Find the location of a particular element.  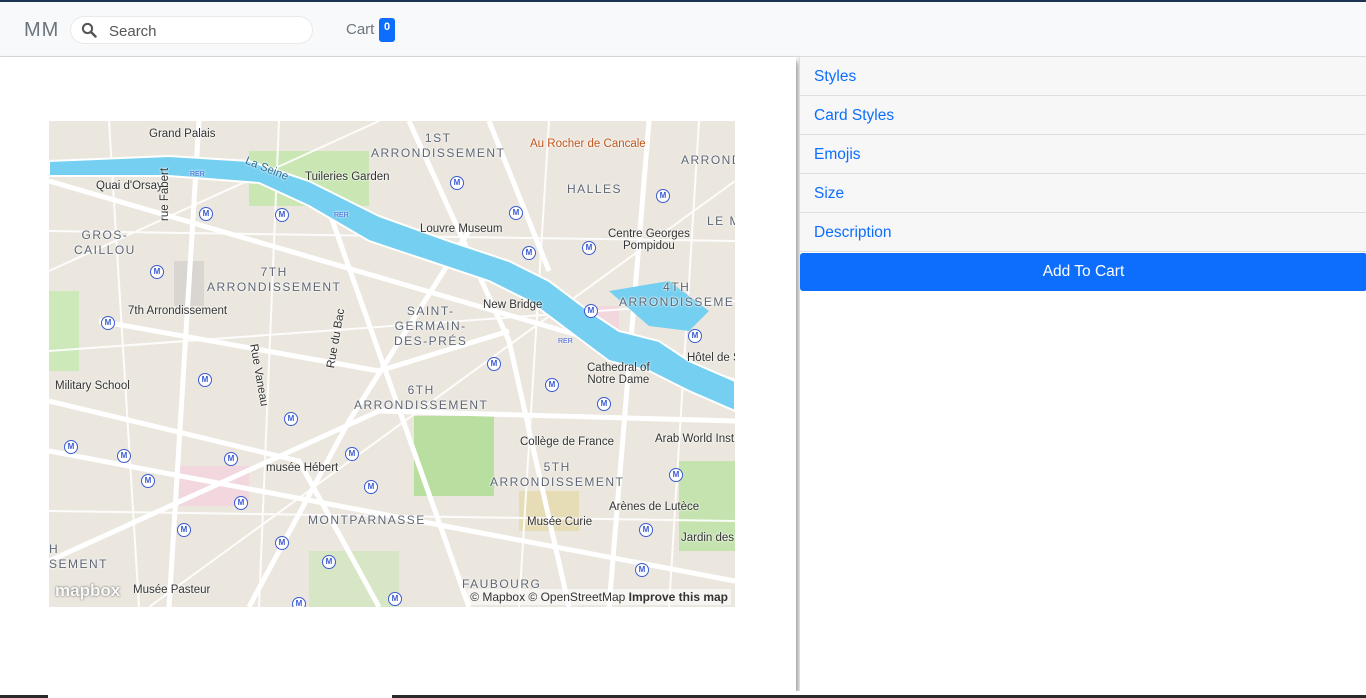

map-label-musee-hebert: musée Hébert is located at coordinates (302, 468).